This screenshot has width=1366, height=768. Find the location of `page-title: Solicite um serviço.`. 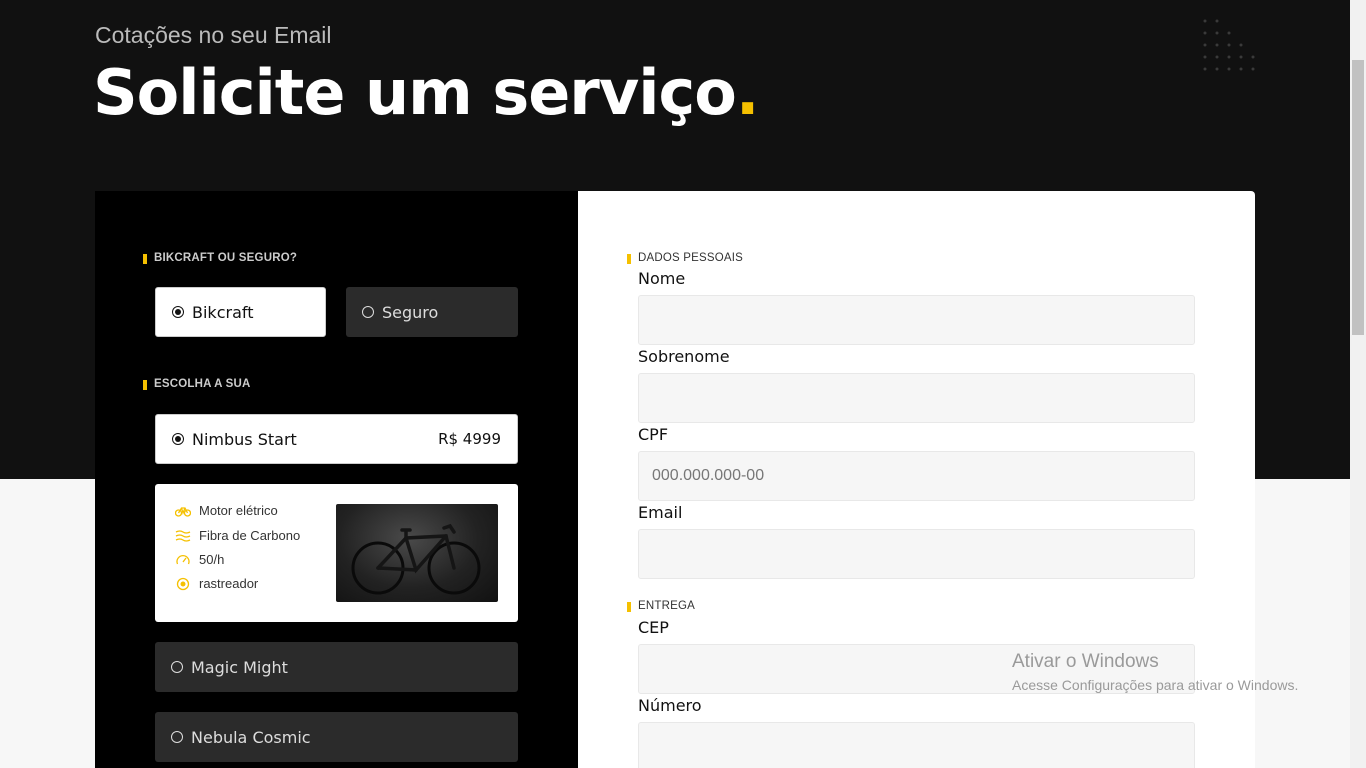

page-title: Solicite um serviço. is located at coordinates (426, 92).